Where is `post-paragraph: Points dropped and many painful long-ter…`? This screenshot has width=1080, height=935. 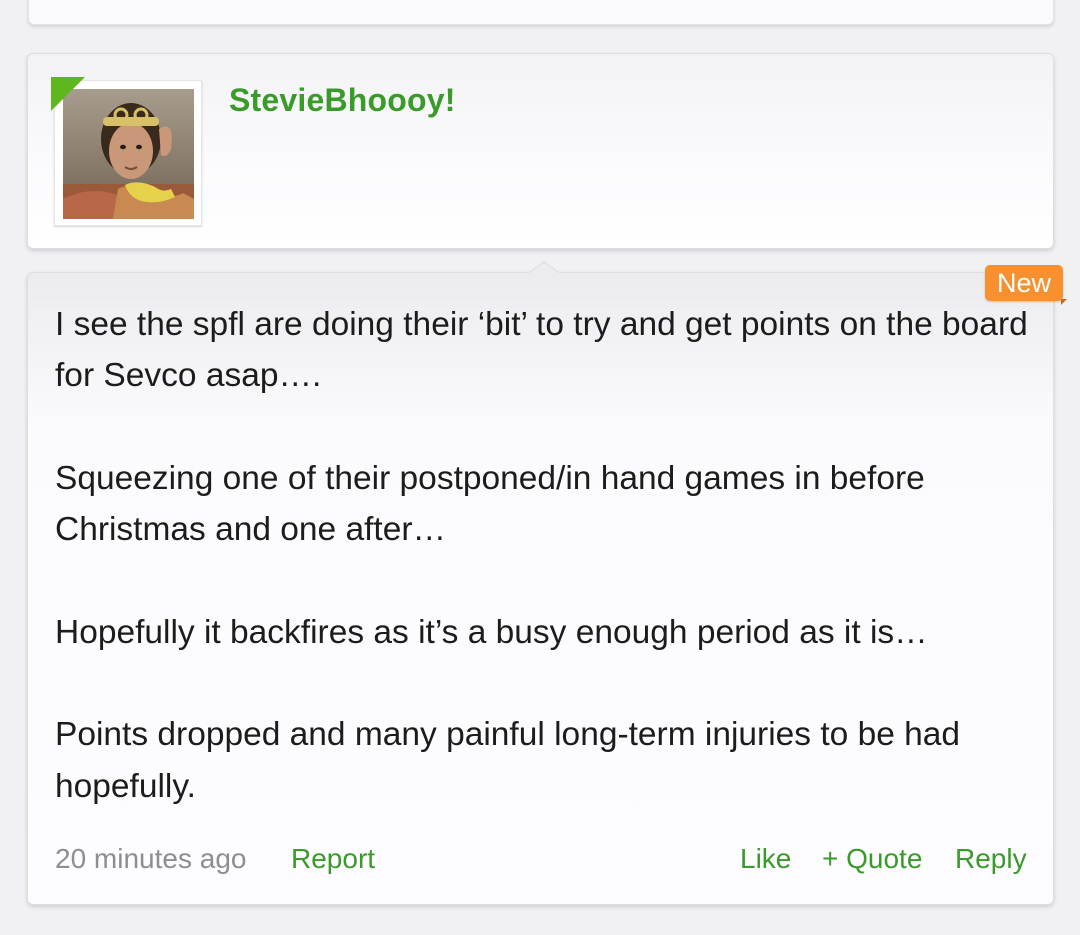 post-paragraph: Points dropped and many painful long-ter… is located at coordinates (508, 760).